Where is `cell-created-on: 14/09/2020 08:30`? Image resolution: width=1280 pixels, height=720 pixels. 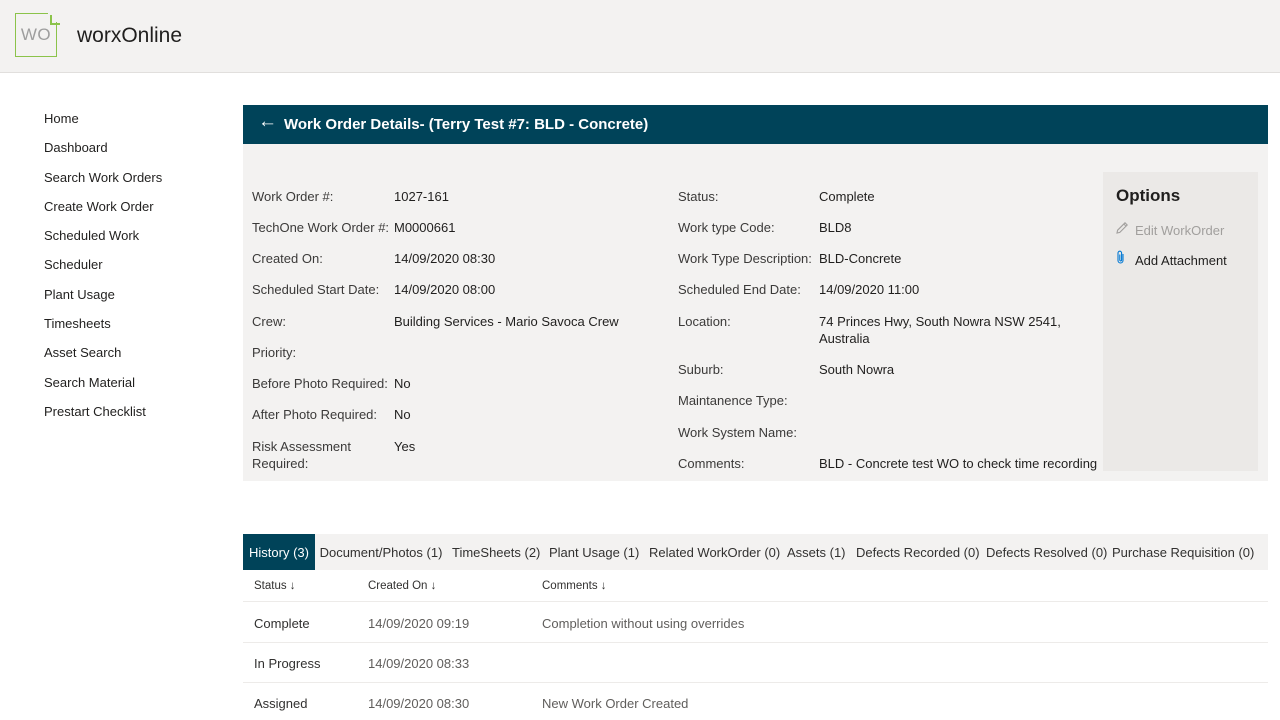 cell-created-on: 14/09/2020 08:30 is located at coordinates (419, 703).